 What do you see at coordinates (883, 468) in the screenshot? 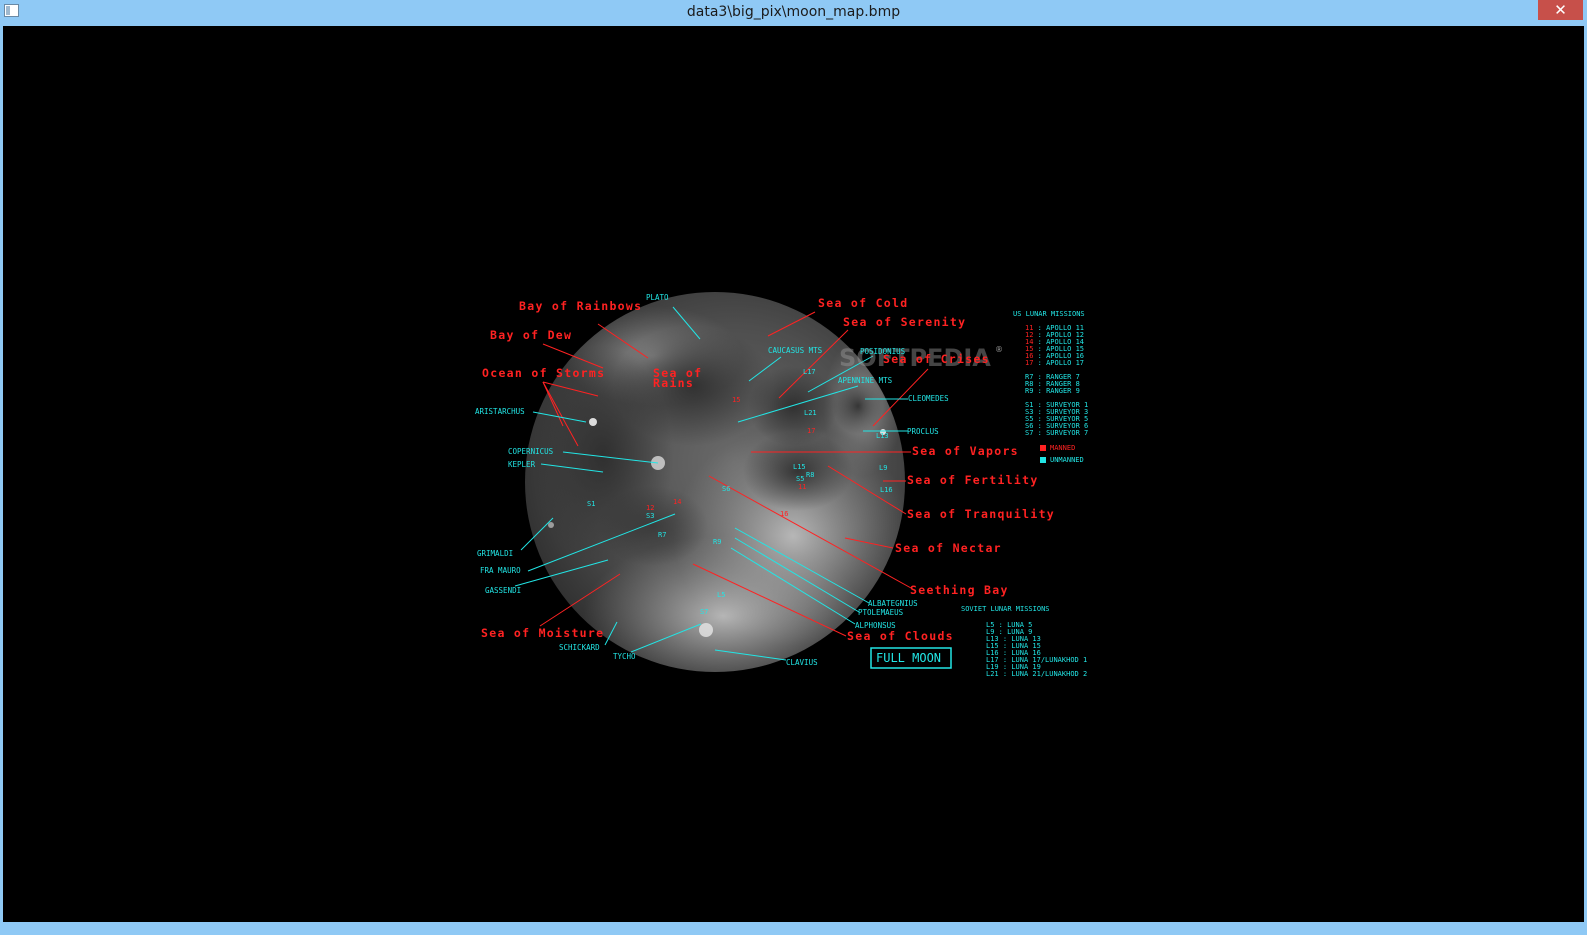
I see `marker-L9: L9` at bounding box center [883, 468].